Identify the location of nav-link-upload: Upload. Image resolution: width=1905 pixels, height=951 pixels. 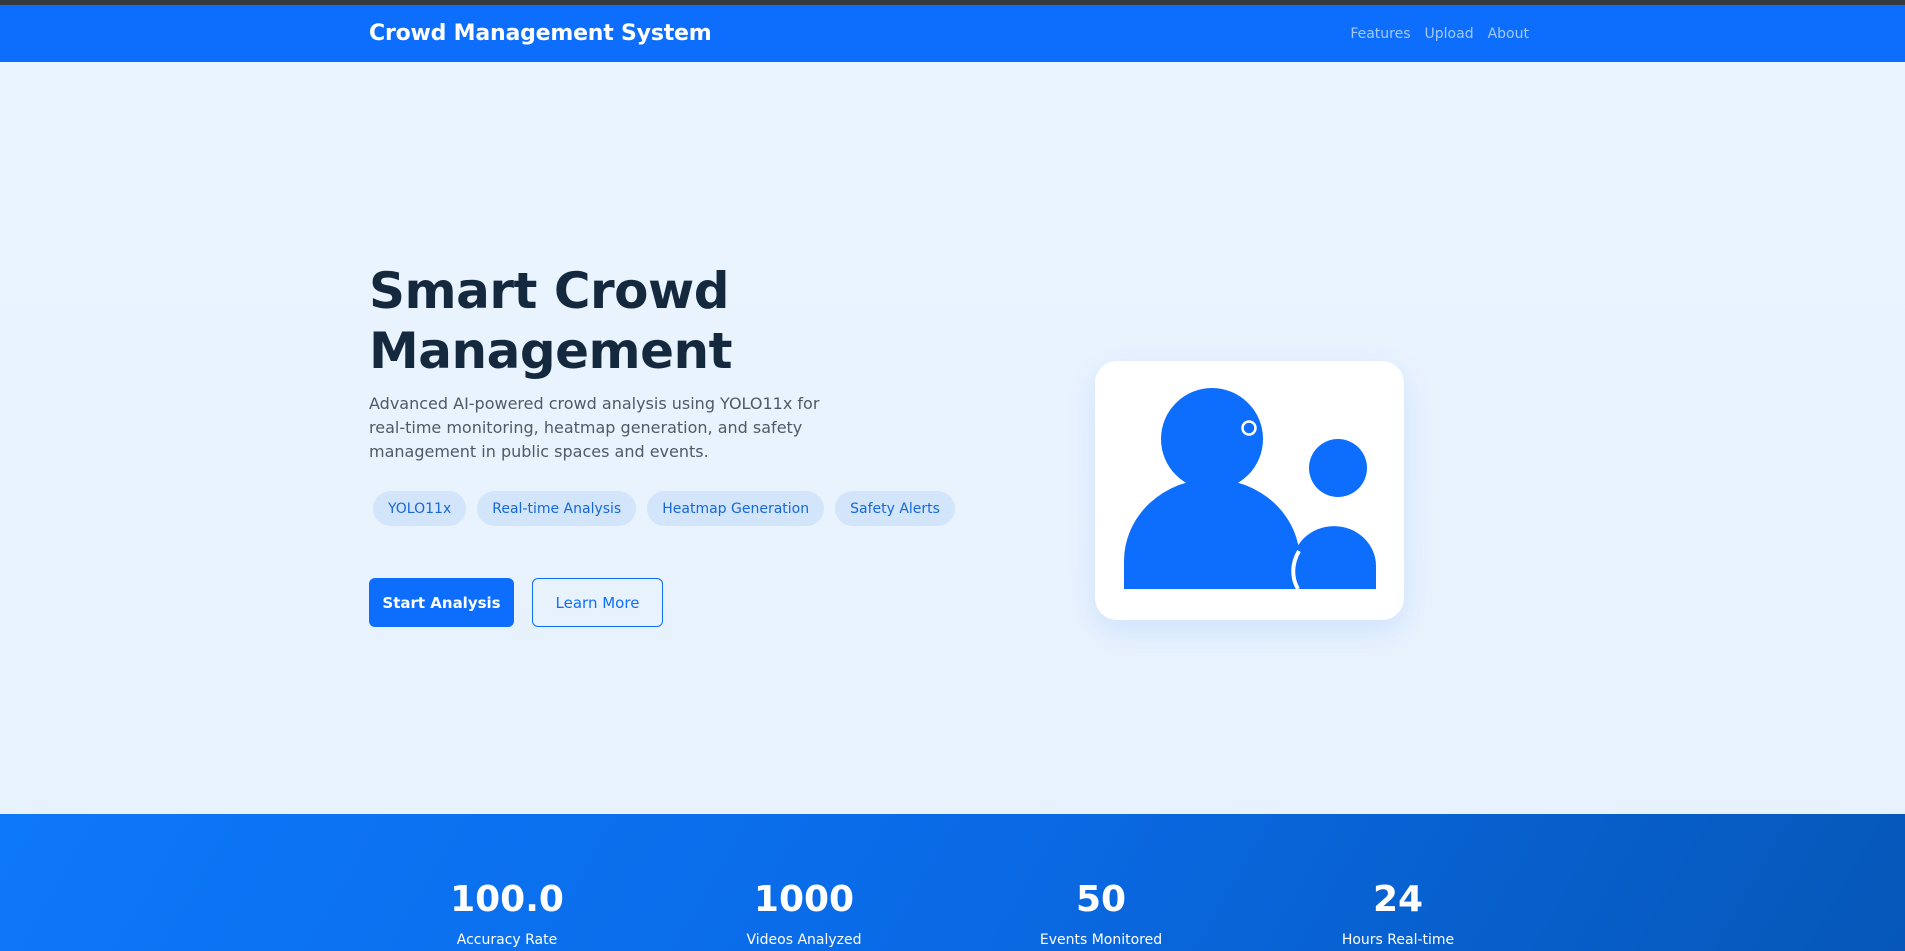
(1449, 34).